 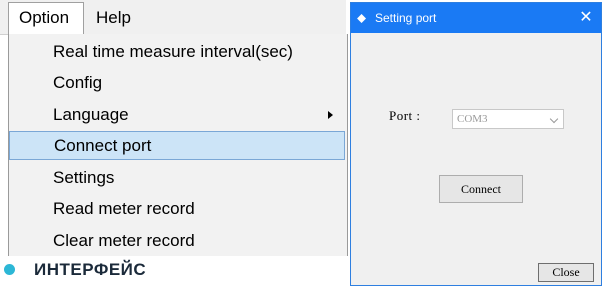 I want to click on port-label: Port :, so click(x=405, y=115).